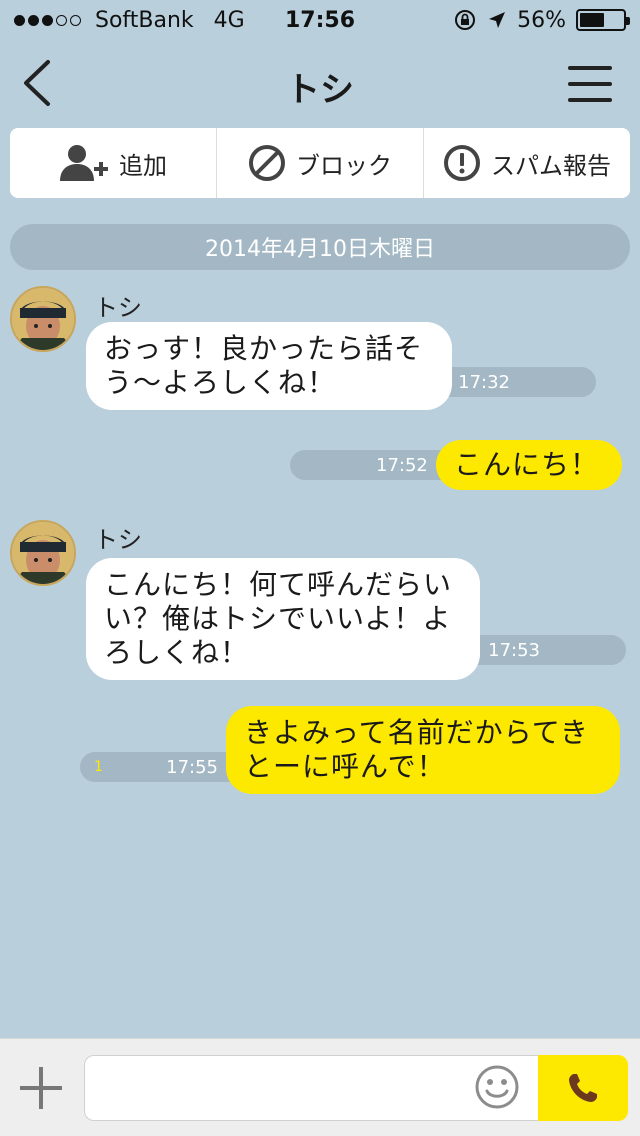 The width and height of the screenshot is (640, 1136). Describe the element at coordinates (264, 348) in the screenshot. I see `message-line: おっす！良かったら話そ` at that location.